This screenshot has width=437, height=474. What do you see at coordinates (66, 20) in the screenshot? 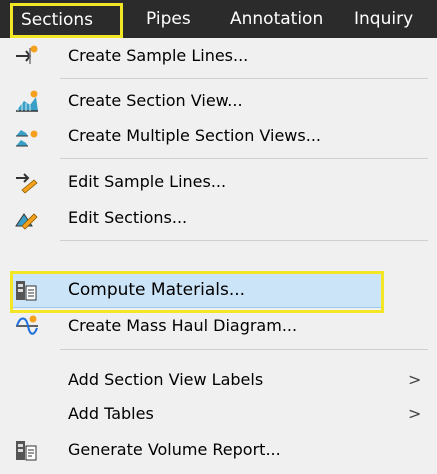
I see `menu-sections: Sections` at bounding box center [66, 20].